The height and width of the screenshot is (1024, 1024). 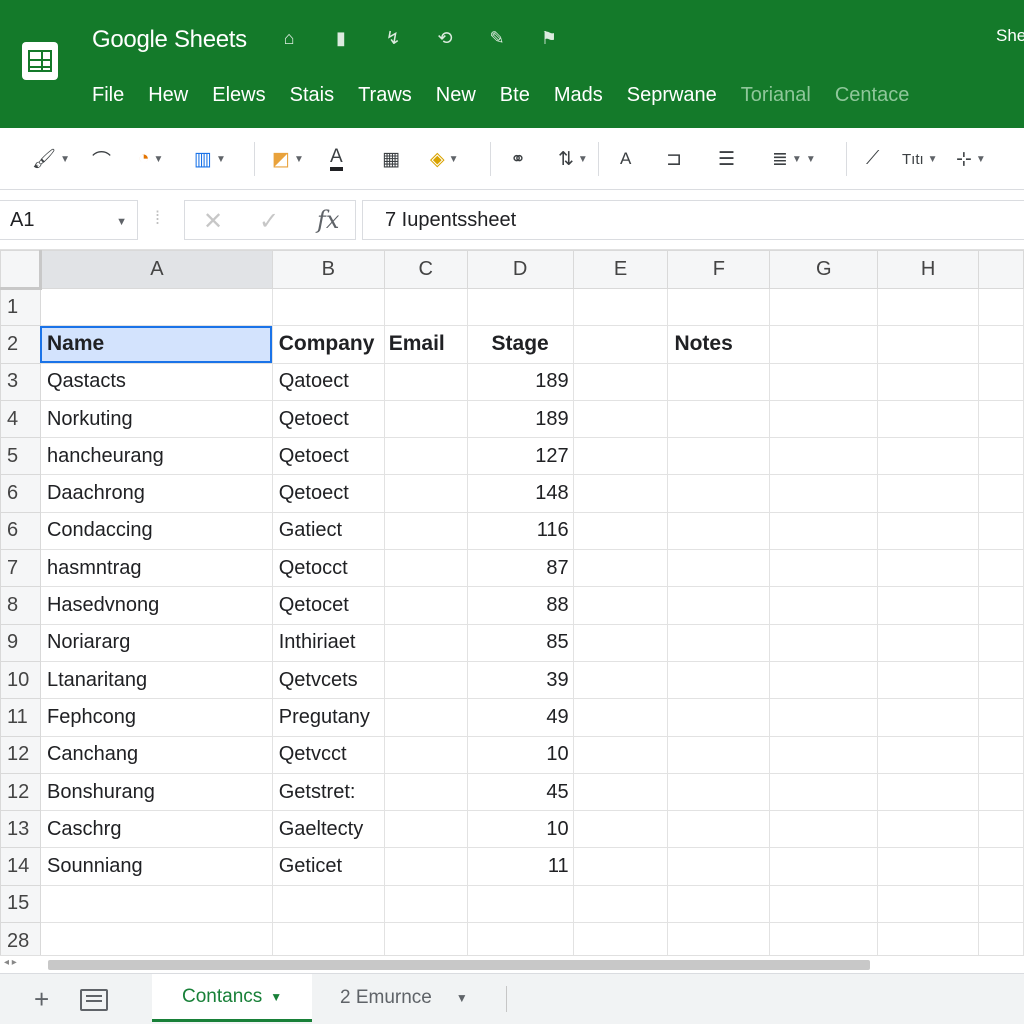 I want to click on all-sheets-icon, so click(x=94, y=1000).